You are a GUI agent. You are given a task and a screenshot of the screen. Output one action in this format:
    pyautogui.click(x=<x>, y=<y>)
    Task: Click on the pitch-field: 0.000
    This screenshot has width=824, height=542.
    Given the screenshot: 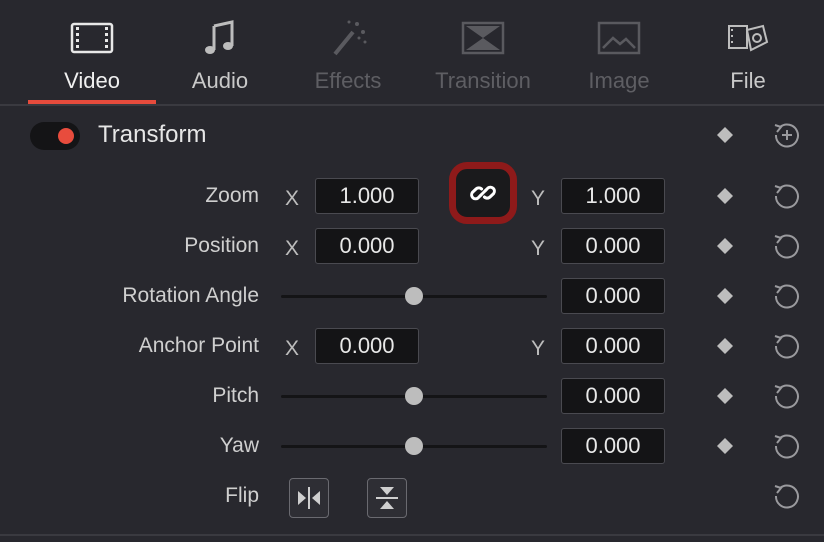 What is the action you would take?
    pyautogui.click(x=613, y=396)
    